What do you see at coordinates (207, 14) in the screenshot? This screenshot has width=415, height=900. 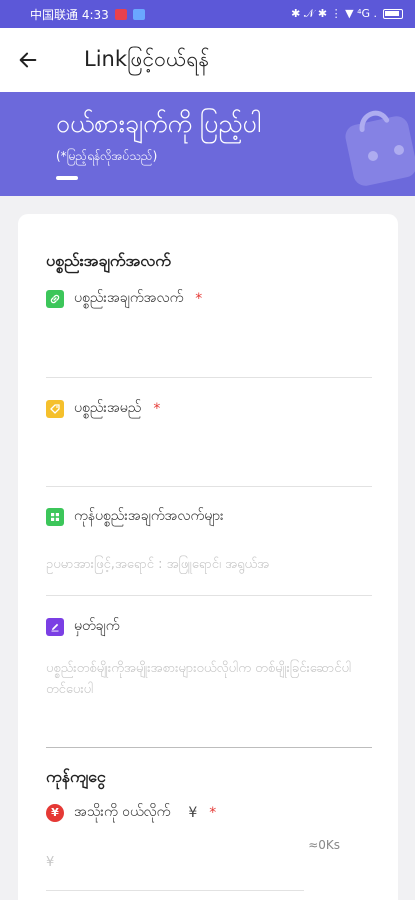 I see `status-bar: 中国联通 4:33 ✱ 𝒩 ✱ ⋮ ▼ ⁴G .` at bounding box center [207, 14].